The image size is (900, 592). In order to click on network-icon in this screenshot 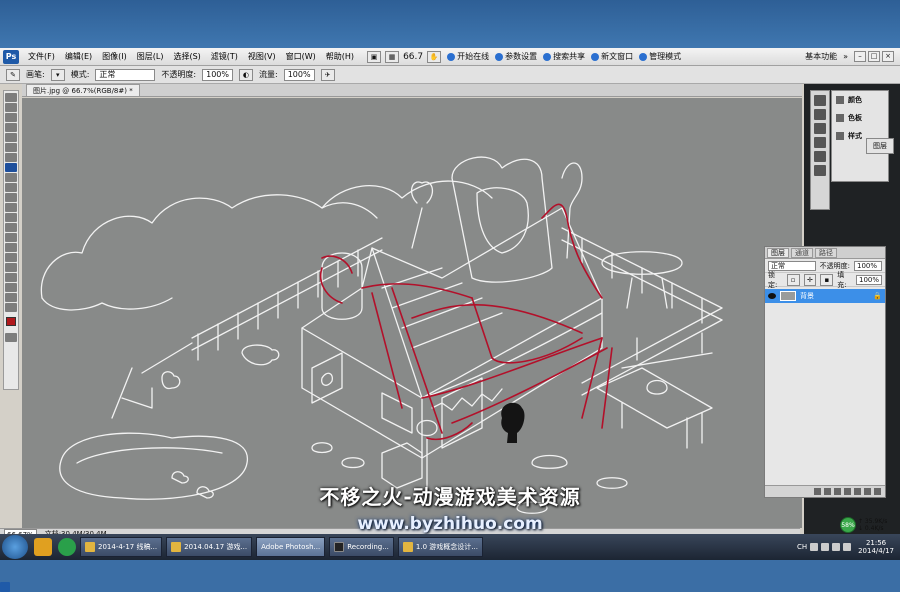, I will do `click(825, 547)`.